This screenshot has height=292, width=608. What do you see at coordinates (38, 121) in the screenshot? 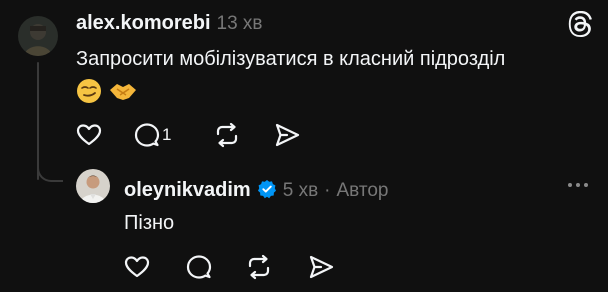
I see `thread-line` at bounding box center [38, 121].